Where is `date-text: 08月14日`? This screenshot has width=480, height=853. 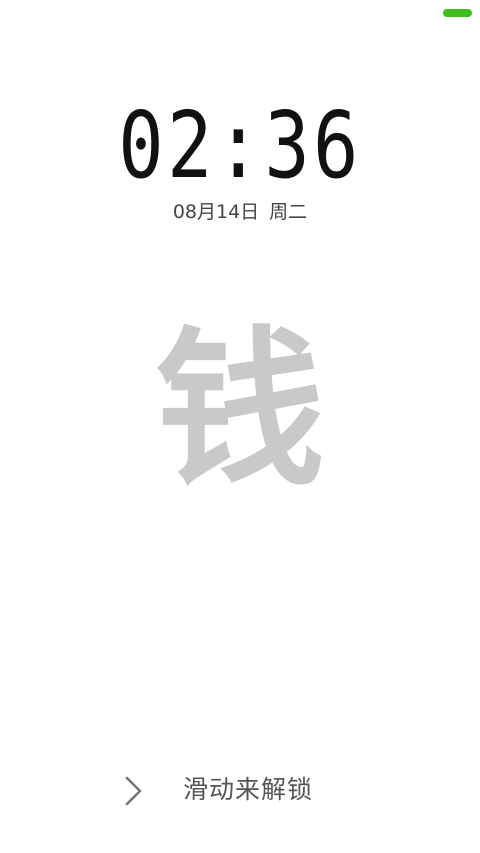
date-text: 08月14日 is located at coordinates (216, 212).